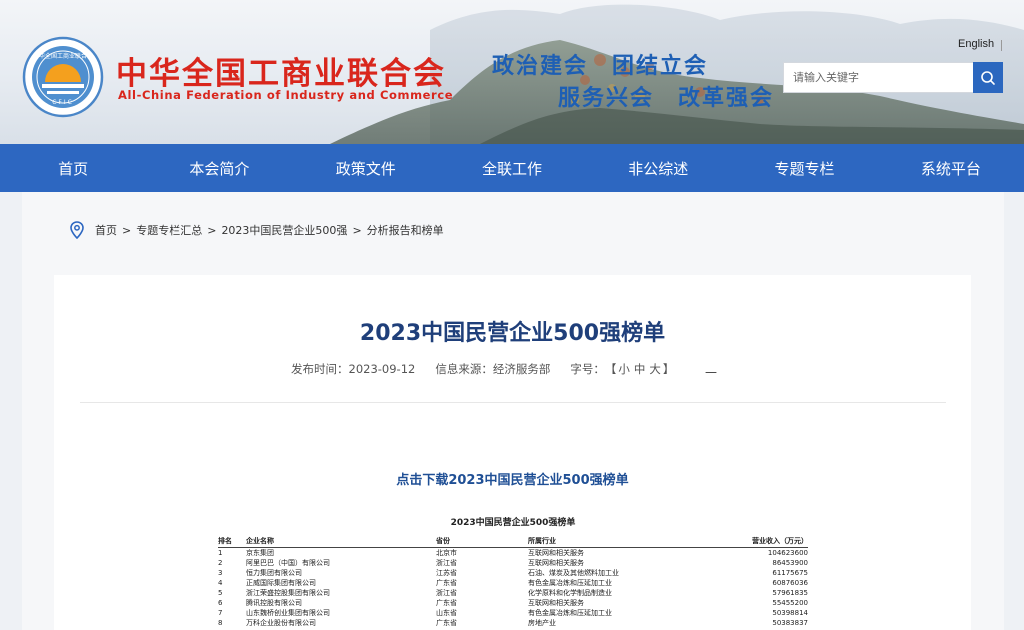 The image size is (1024, 630). What do you see at coordinates (482, 542) in the screenshot?
I see `col-province: 省份` at bounding box center [482, 542].